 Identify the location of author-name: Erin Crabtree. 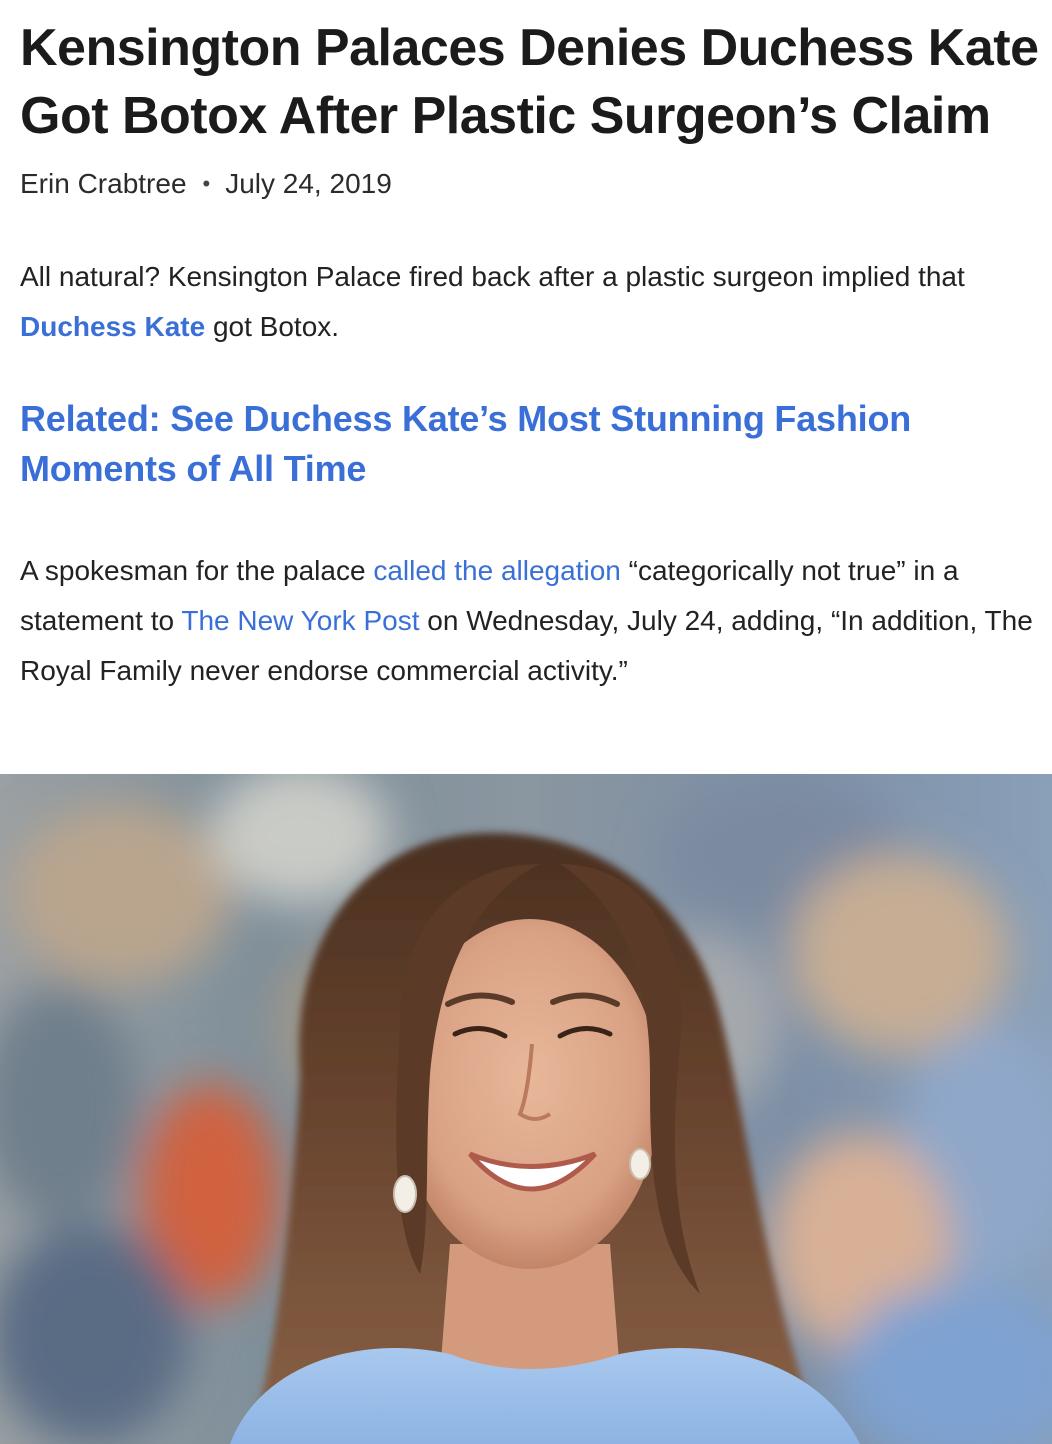
(103, 184).